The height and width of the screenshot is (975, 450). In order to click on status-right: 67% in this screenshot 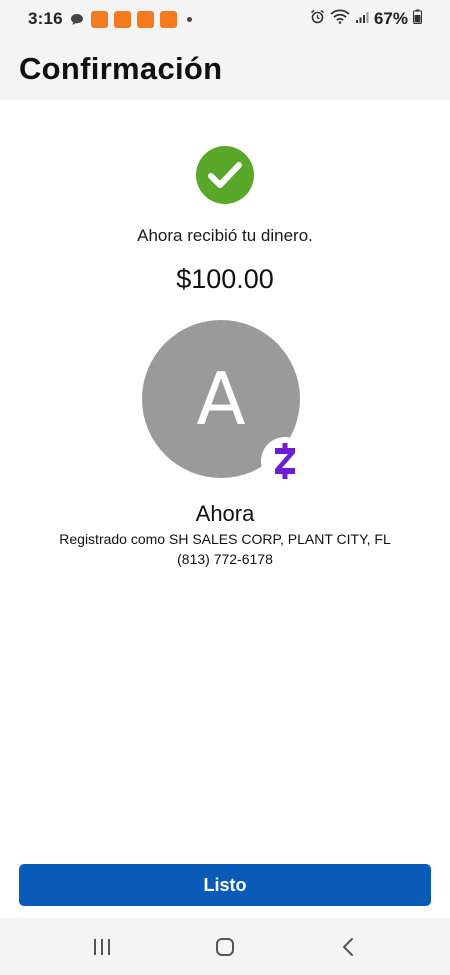, I will do `click(366, 19)`.